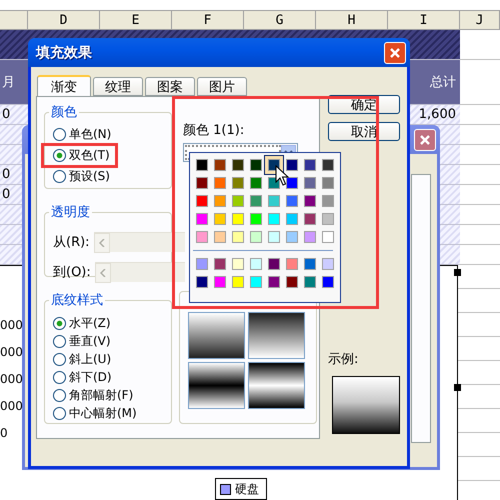 This screenshot has height=500, width=500. What do you see at coordinates (77, 300) in the screenshot?
I see `group-title: 底纹样式` at bounding box center [77, 300].